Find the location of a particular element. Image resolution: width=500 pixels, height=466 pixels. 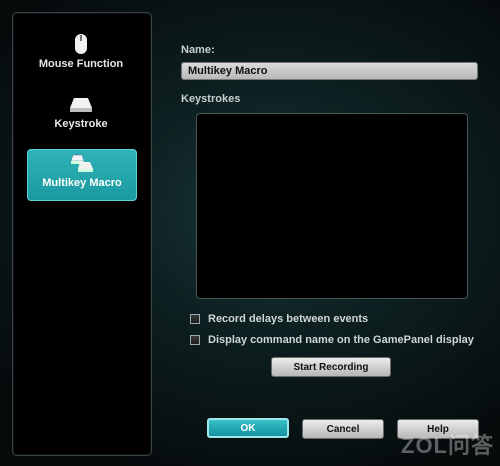

help-button: Help is located at coordinates (438, 429).